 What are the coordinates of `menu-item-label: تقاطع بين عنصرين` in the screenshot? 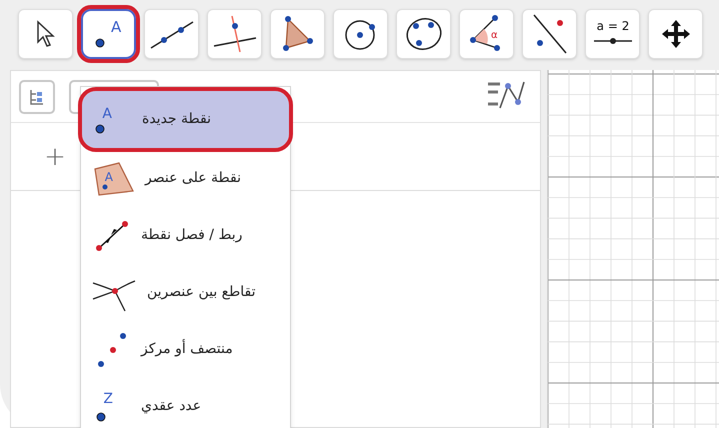 It's located at (201, 292).